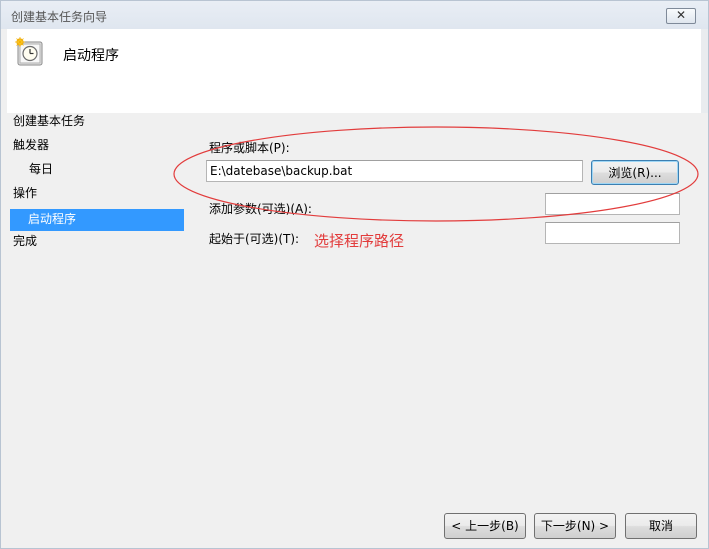 The width and height of the screenshot is (709, 549). What do you see at coordinates (254, 239) in the screenshot?
I see `start-in-label: 起始于(可选)(T):` at bounding box center [254, 239].